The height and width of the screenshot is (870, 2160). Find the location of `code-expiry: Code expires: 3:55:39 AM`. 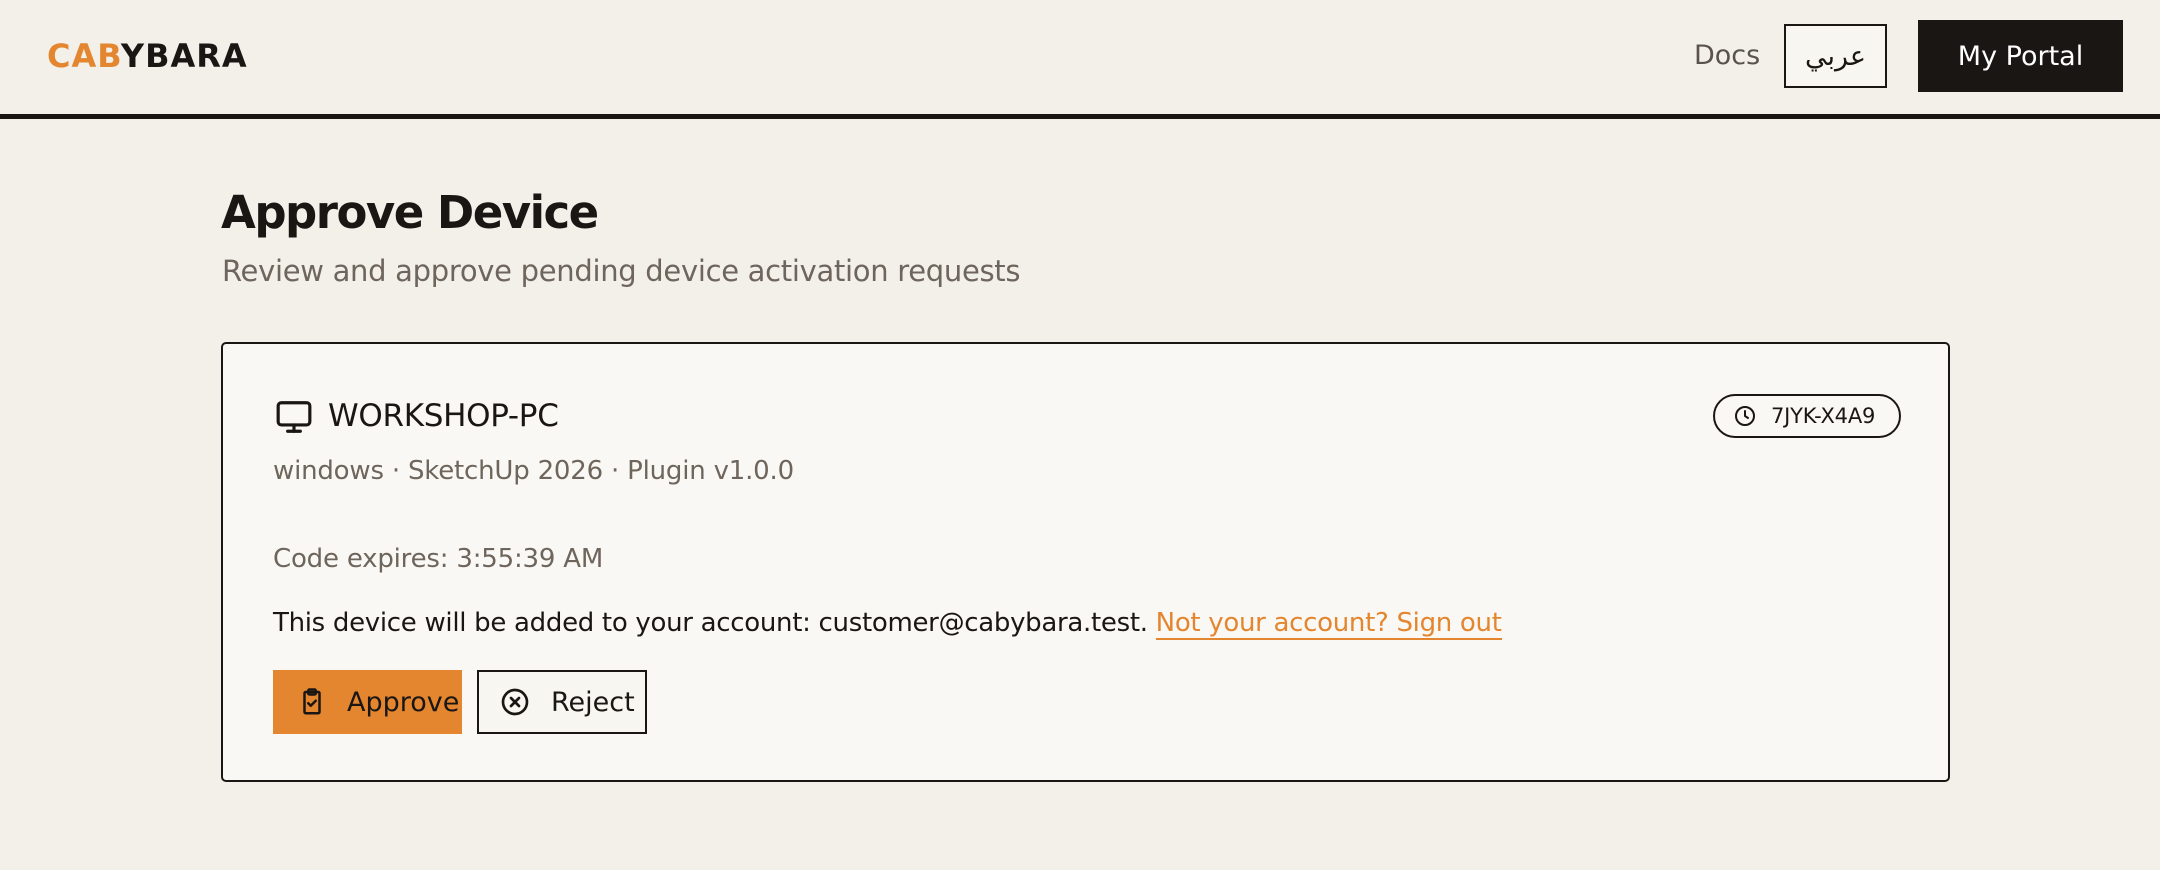

code-expiry: Code expires: 3:55:39 AM is located at coordinates (438, 559).